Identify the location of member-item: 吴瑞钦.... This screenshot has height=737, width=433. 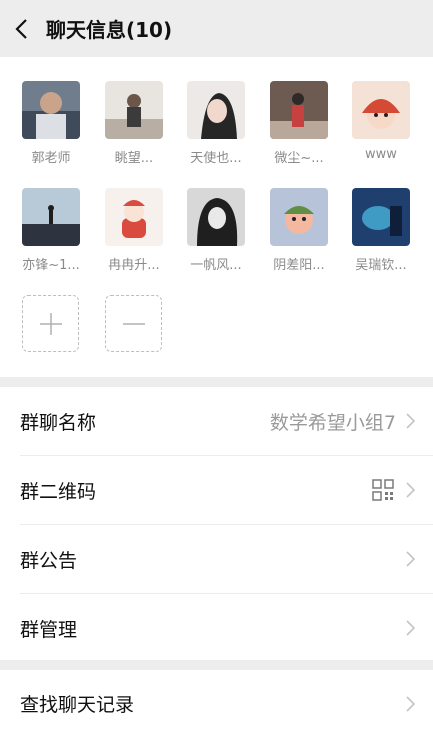
(381, 230).